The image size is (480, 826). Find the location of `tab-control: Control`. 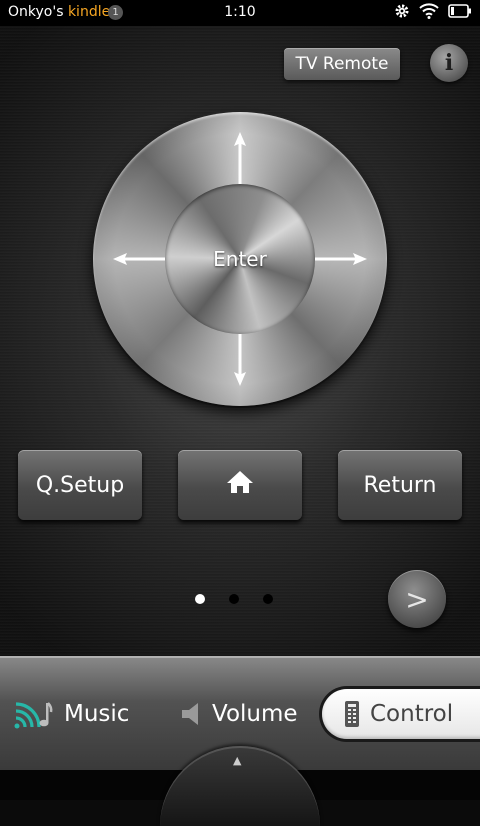

tab-control: Control is located at coordinates (401, 714).